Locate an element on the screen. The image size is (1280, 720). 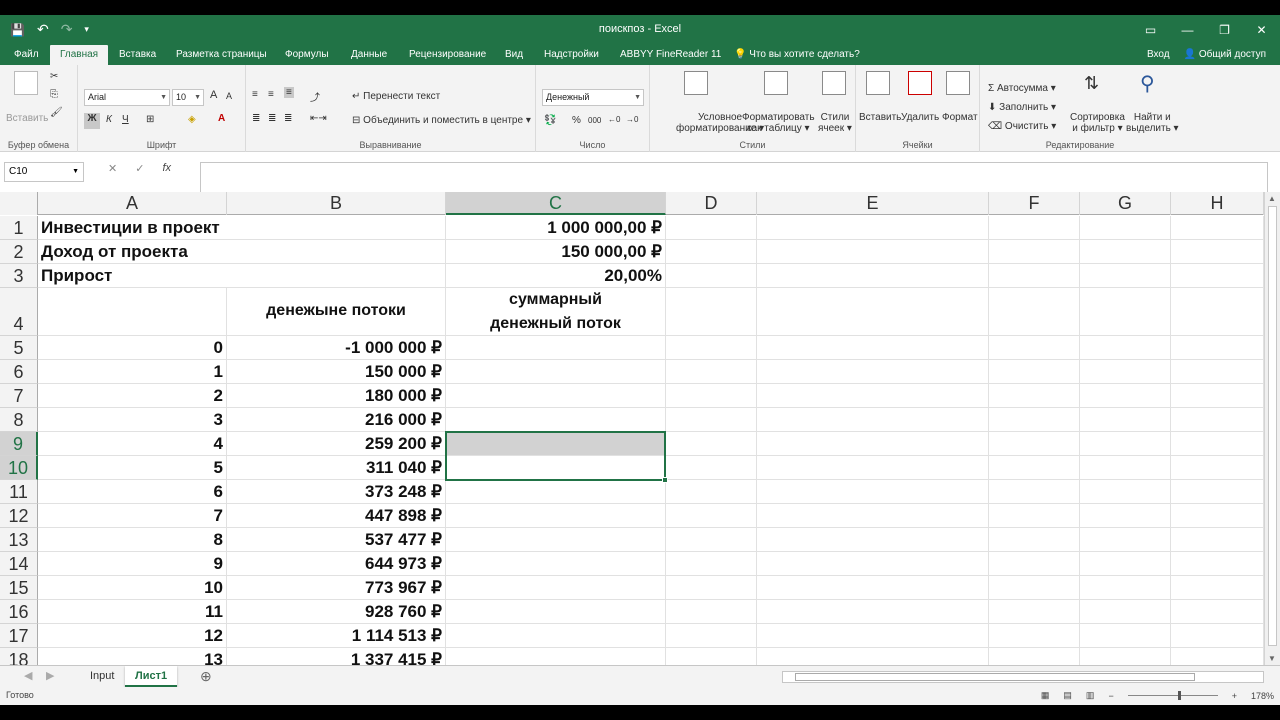
cell-b9: 259 200 ₽ is located at coordinates (336, 444).